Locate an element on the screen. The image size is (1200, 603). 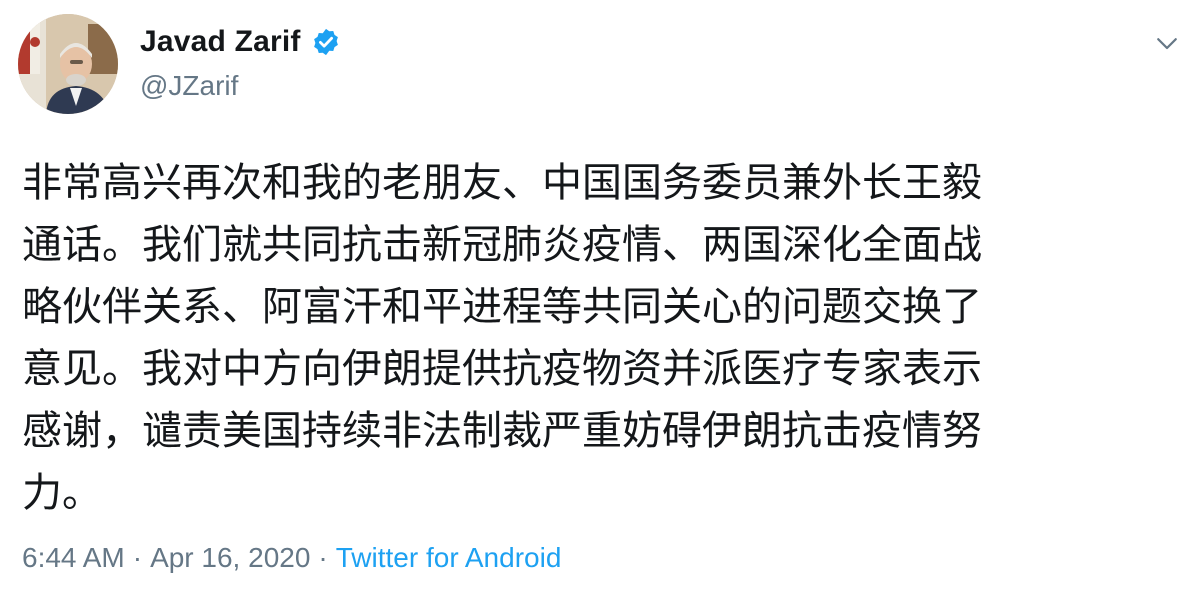
author-block: Javad Zarif @JZarif is located at coordinates (240, 62).